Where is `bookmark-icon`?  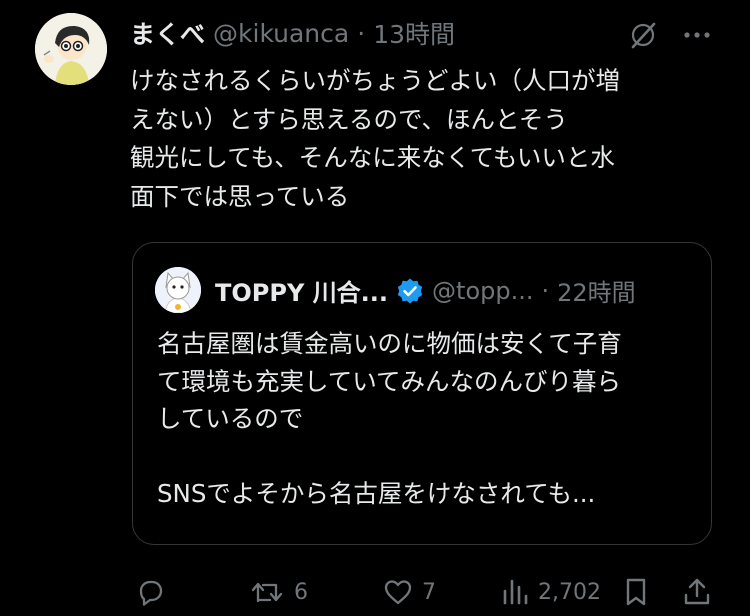
bookmark-icon is located at coordinates (636, 592).